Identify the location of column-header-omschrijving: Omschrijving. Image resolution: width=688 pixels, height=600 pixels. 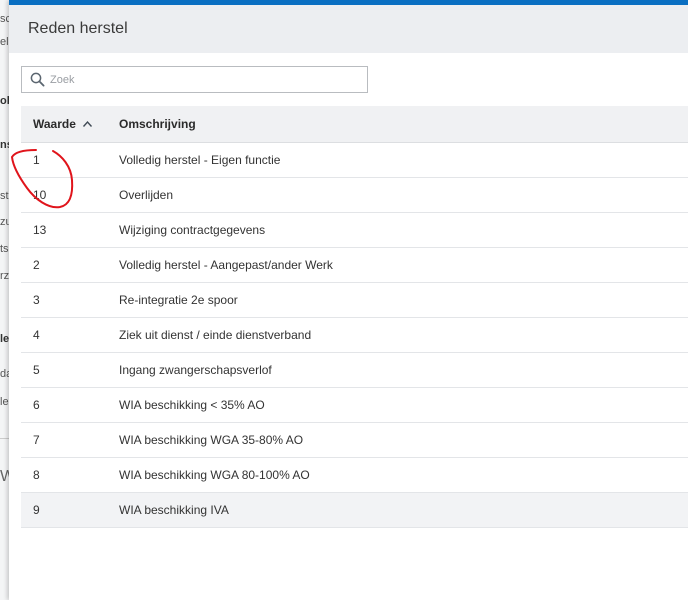
(152, 124).